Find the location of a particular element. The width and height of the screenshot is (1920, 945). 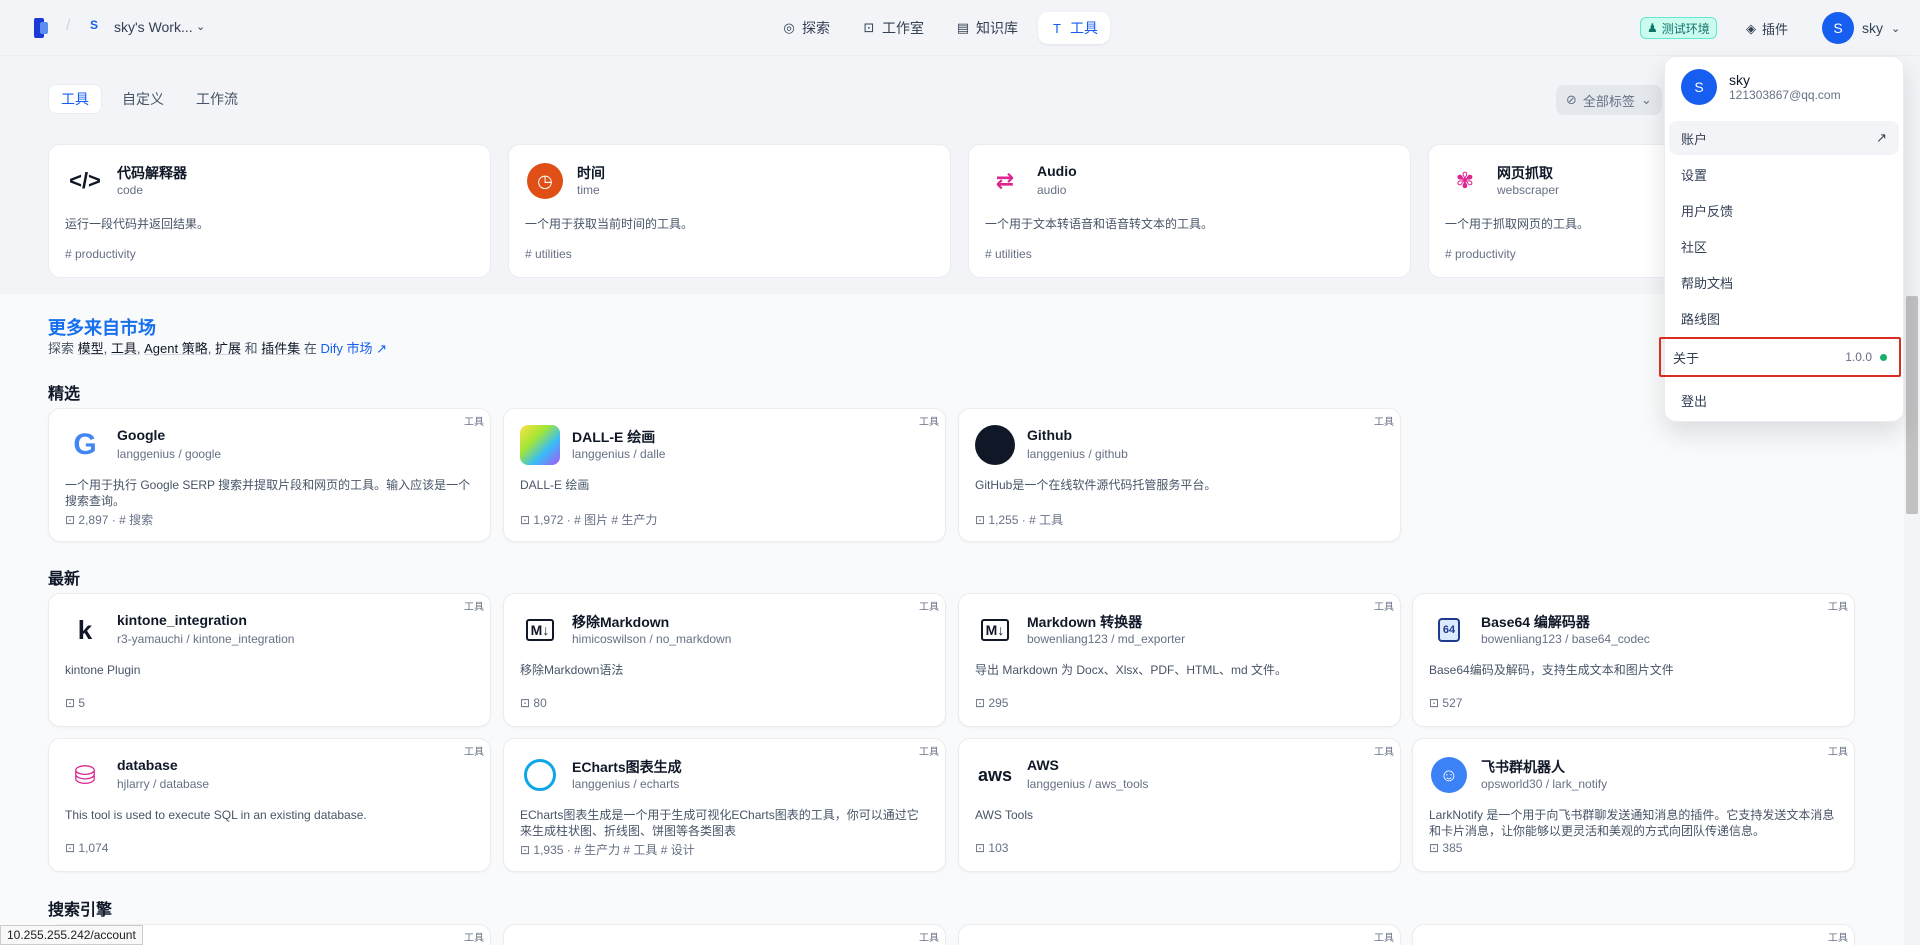

nav-studio: ⊡ 工作室 is located at coordinates (893, 28).